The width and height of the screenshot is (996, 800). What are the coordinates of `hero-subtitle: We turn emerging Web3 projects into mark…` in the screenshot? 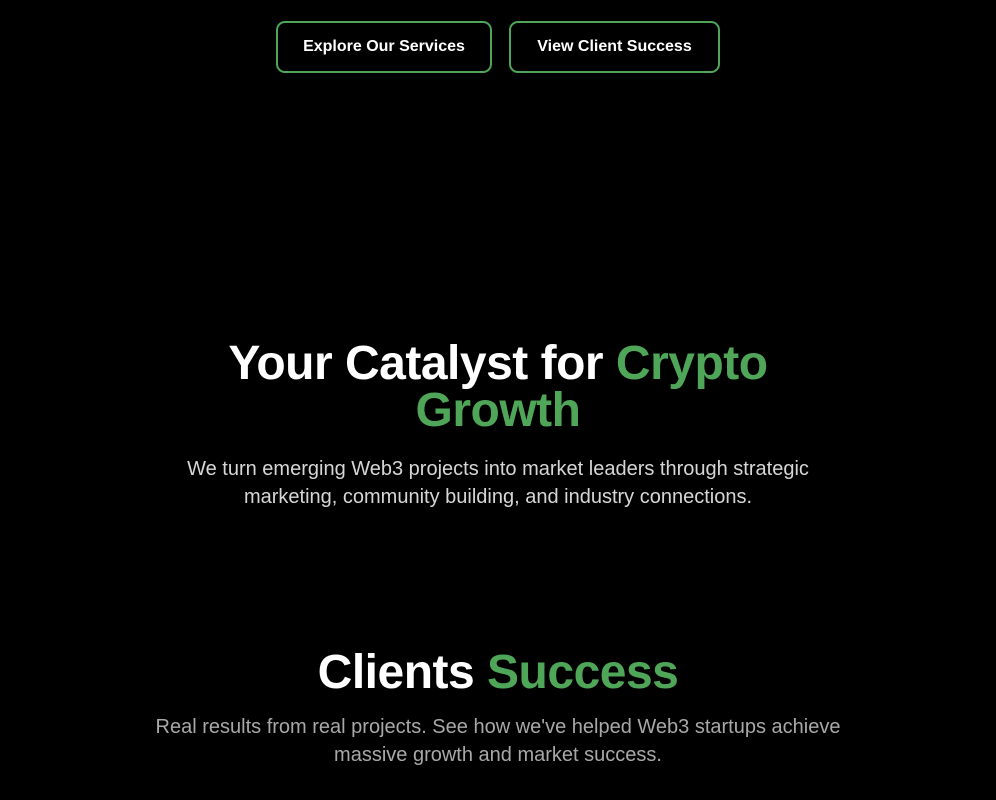 It's located at (498, 483).